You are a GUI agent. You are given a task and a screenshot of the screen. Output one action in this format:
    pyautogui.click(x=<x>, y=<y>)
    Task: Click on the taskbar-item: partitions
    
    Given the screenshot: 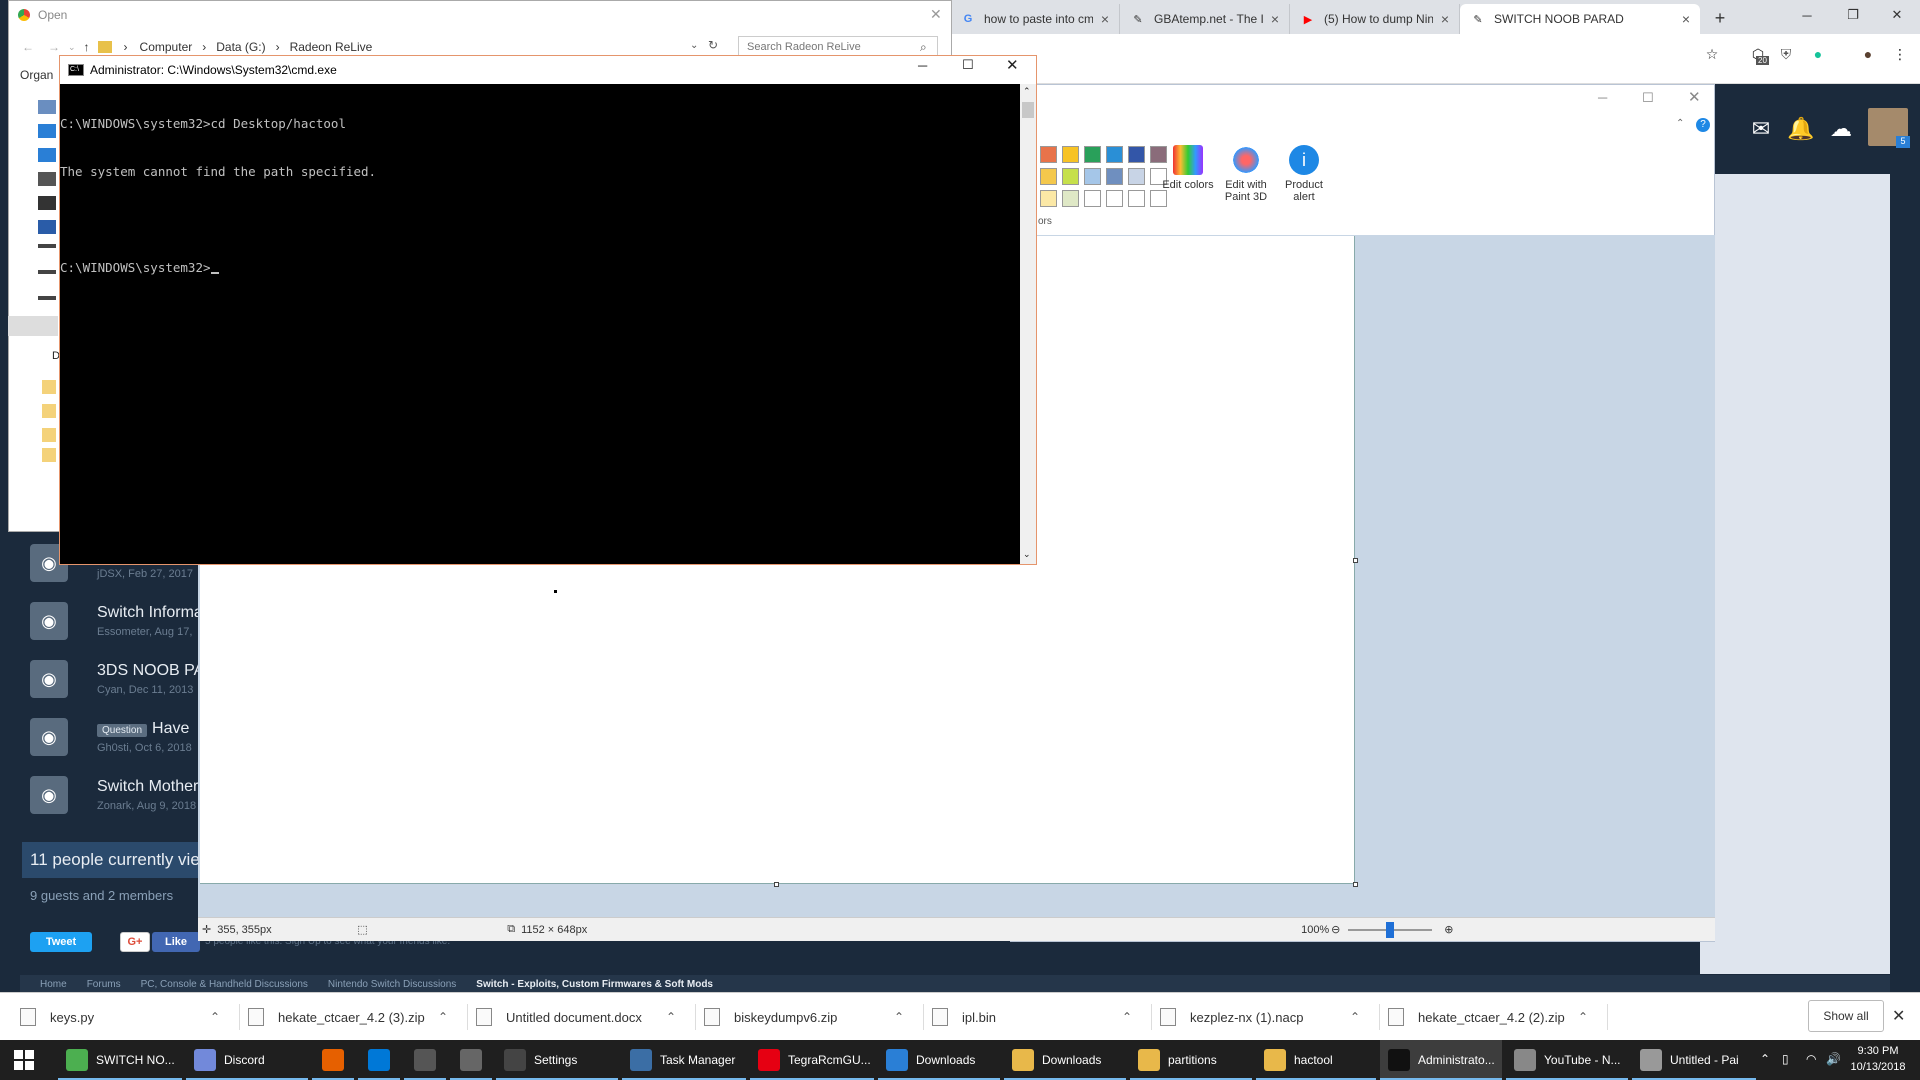 What is the action you would take?
    pyautogui.click(x=1191, y=1060)
    